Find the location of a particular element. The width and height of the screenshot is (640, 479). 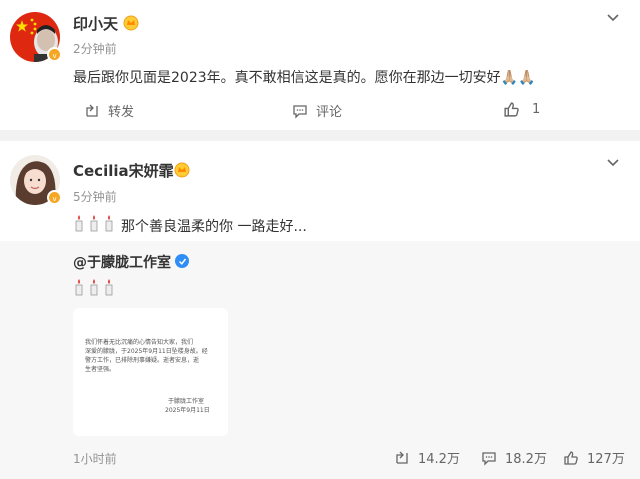

comment-stat: 18.2万 is located at coordinates (514, 457).